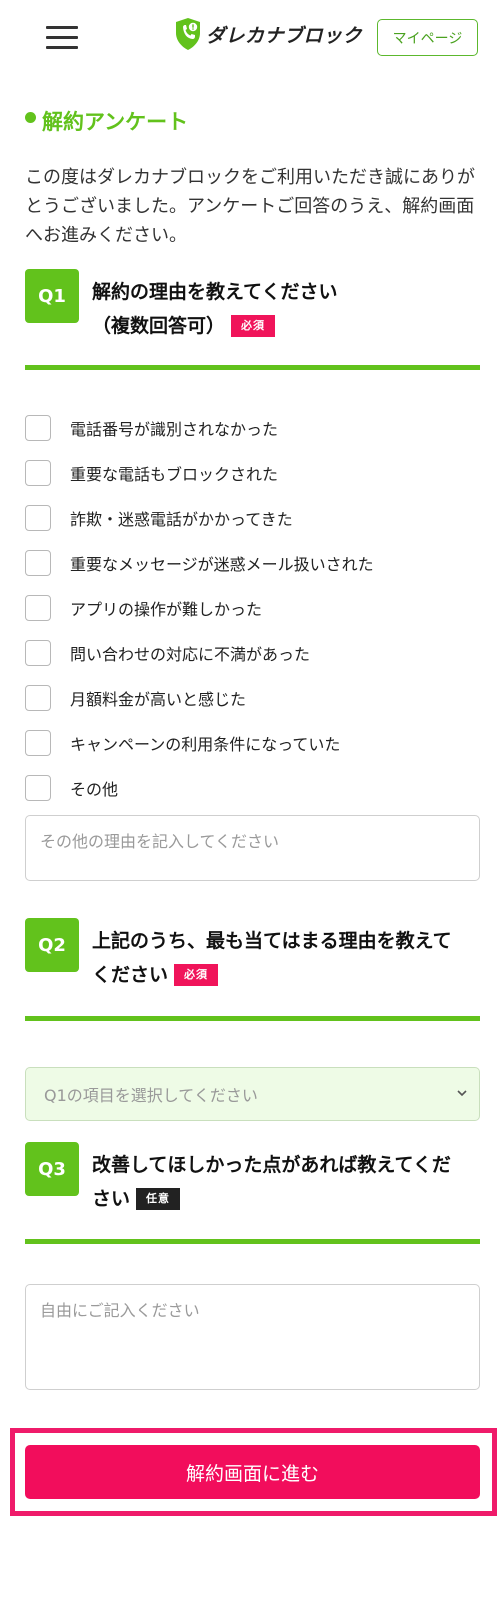  Describe the element at coordinates (52, 1169) in the screenshot. I see `q3-badge: Q3` at that location.